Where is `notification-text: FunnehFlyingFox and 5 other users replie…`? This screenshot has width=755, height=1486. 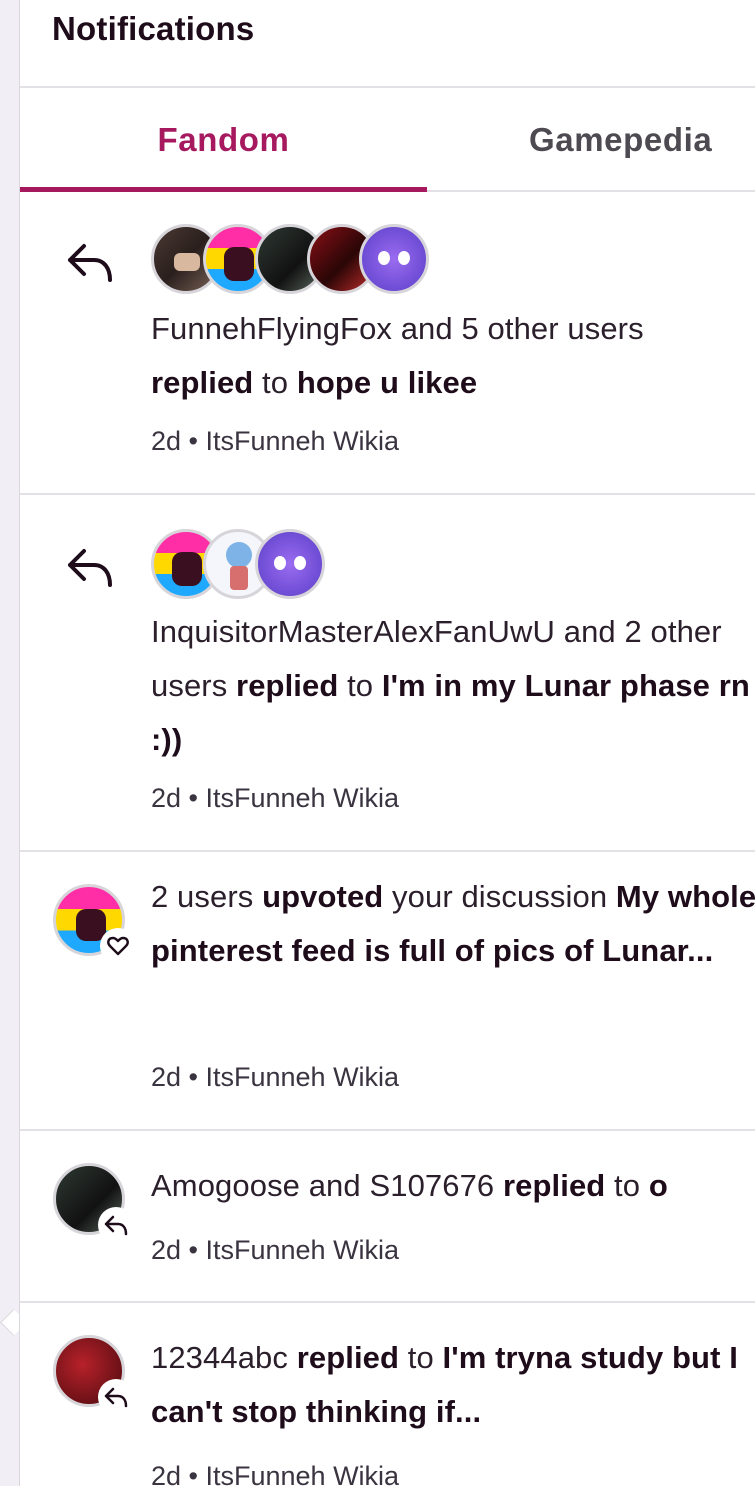
notification-text: FunnehFlyingFox and 5 other users replie… is located at coordinates (397, 355).